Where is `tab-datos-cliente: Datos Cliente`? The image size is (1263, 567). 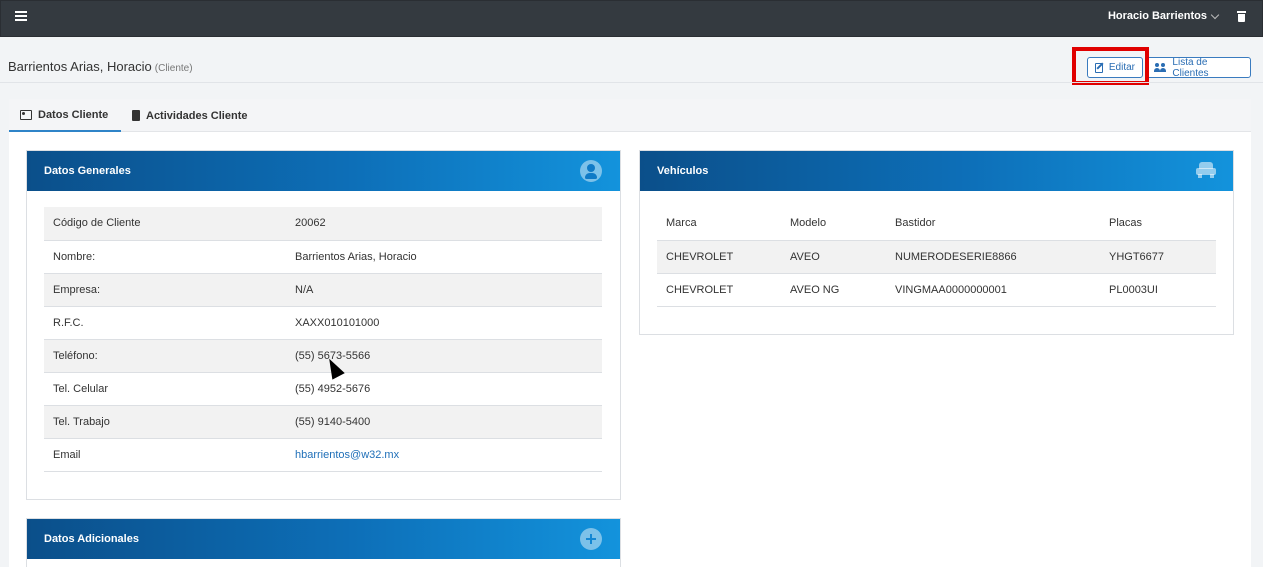
tab-datos-cliente: Datos Cliente is located at coordinates (65, 115).